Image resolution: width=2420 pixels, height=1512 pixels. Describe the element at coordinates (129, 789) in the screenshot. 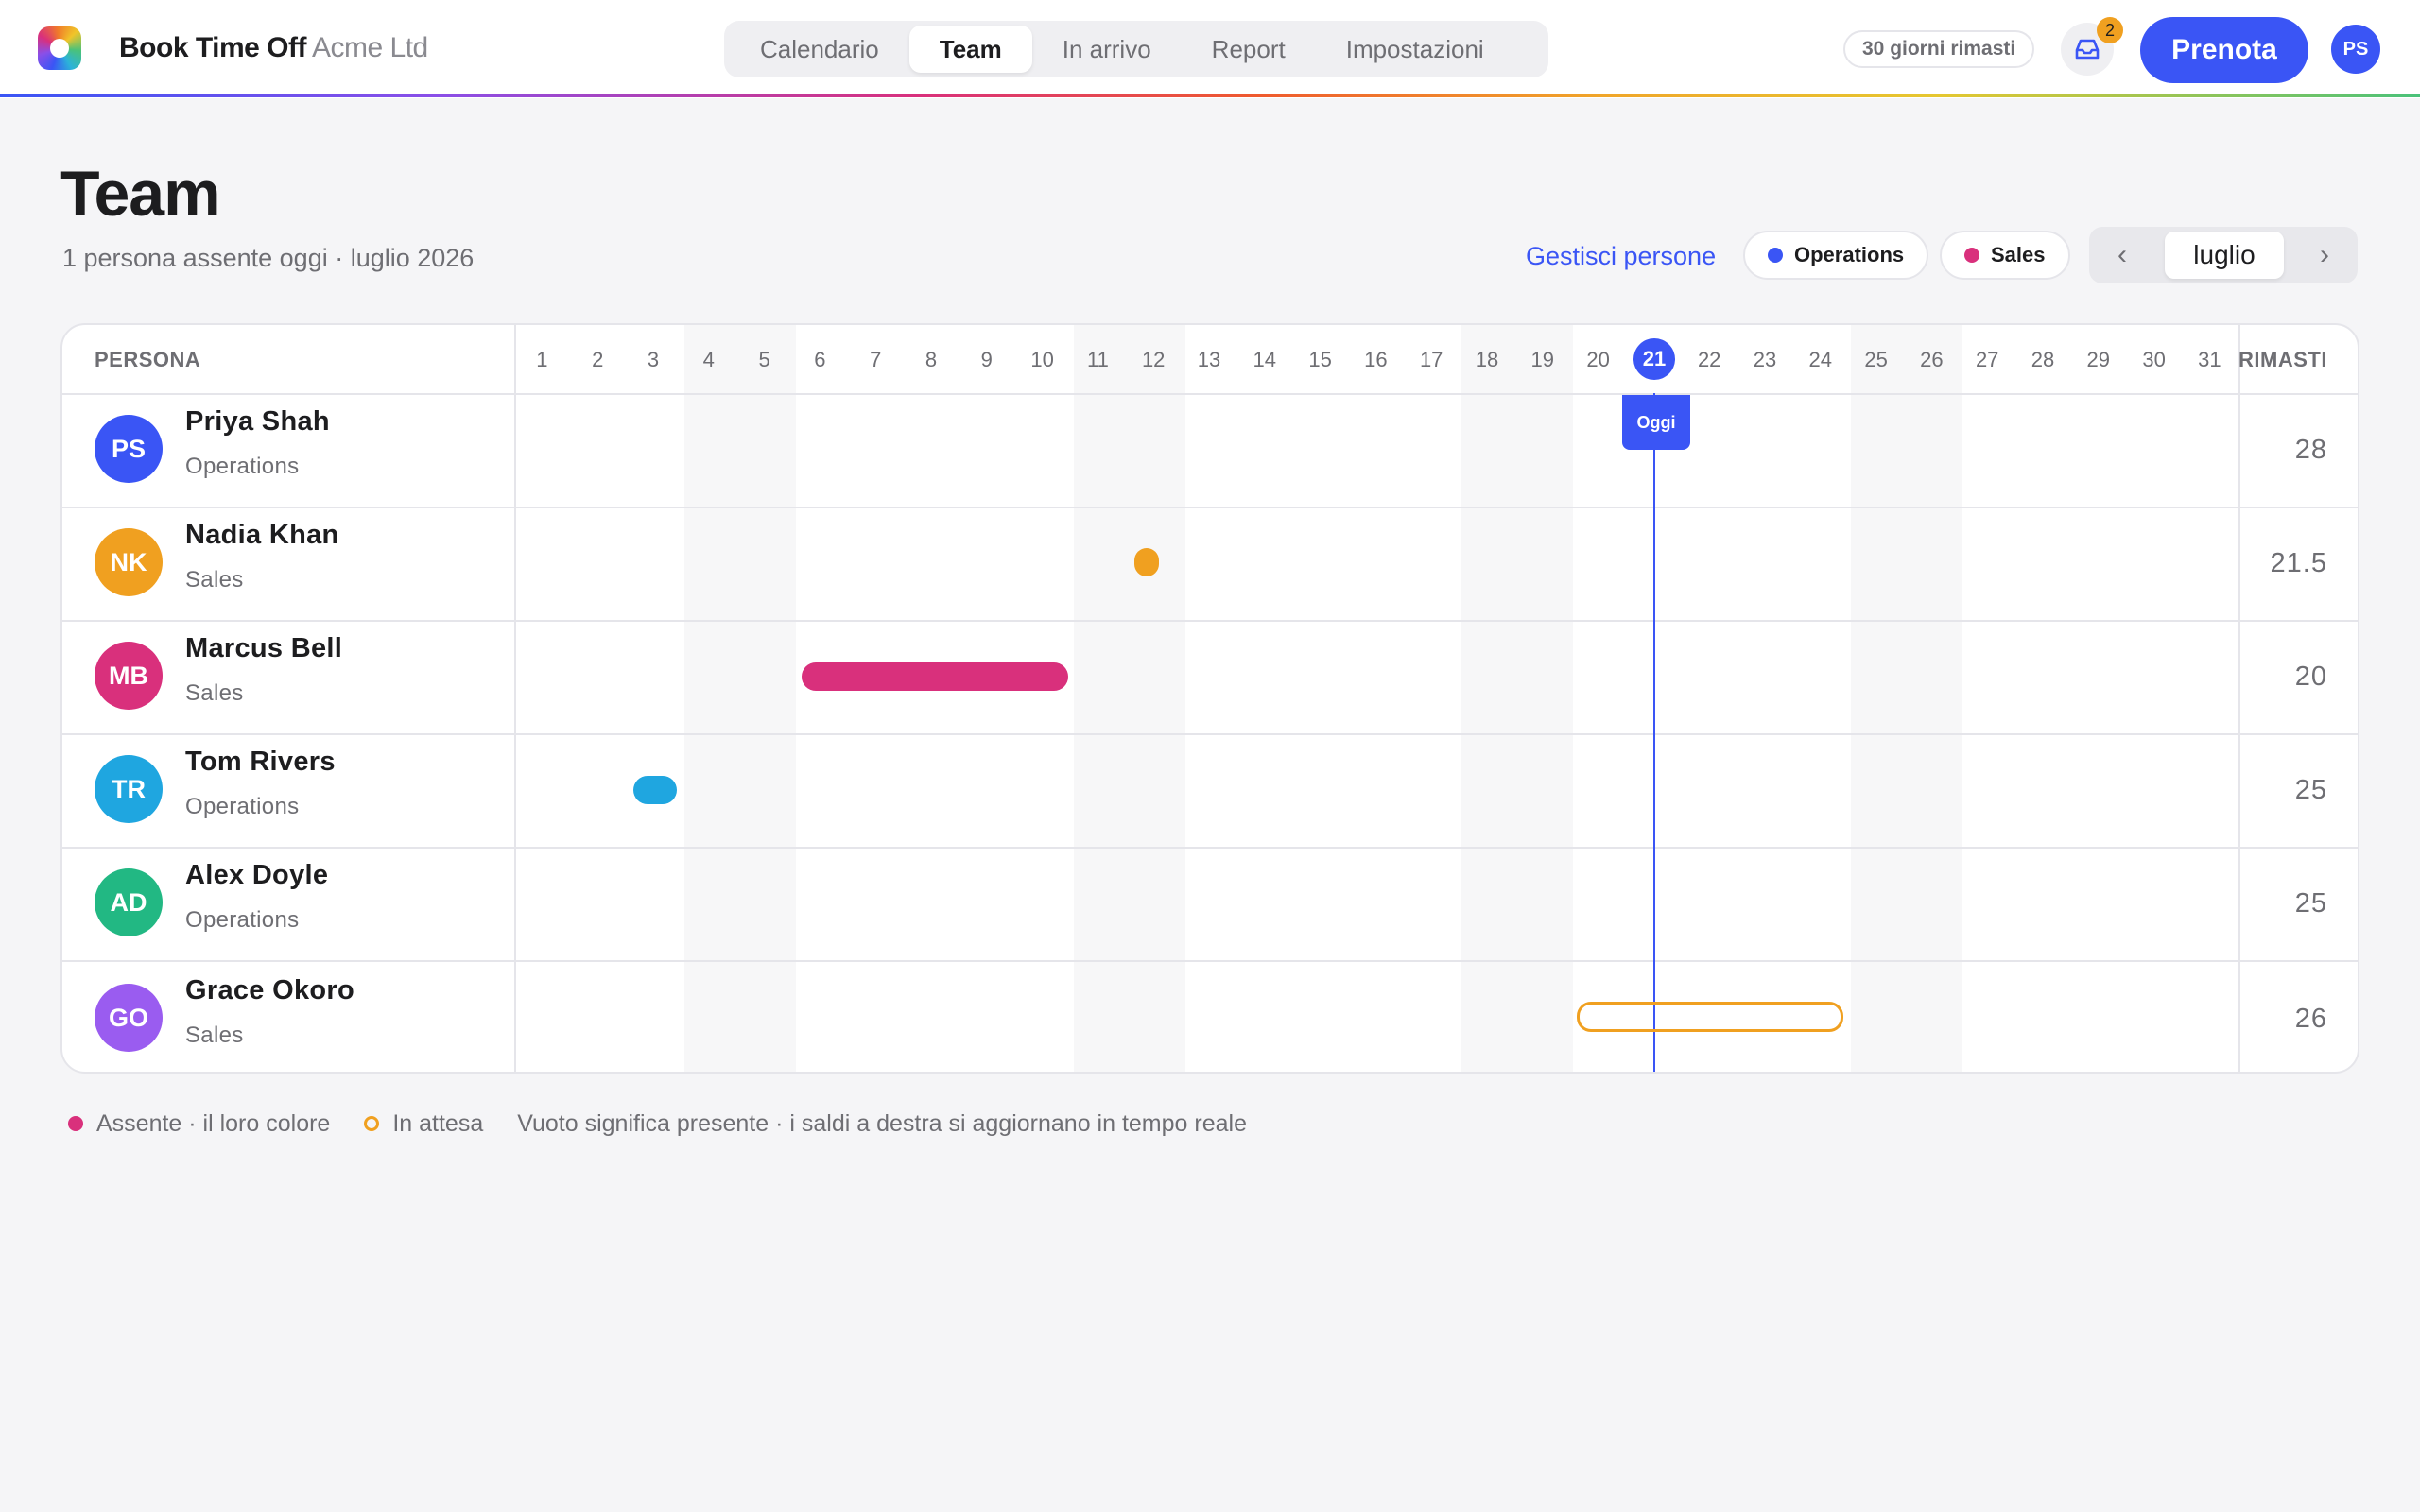

I see `avatar: TR` at that location.